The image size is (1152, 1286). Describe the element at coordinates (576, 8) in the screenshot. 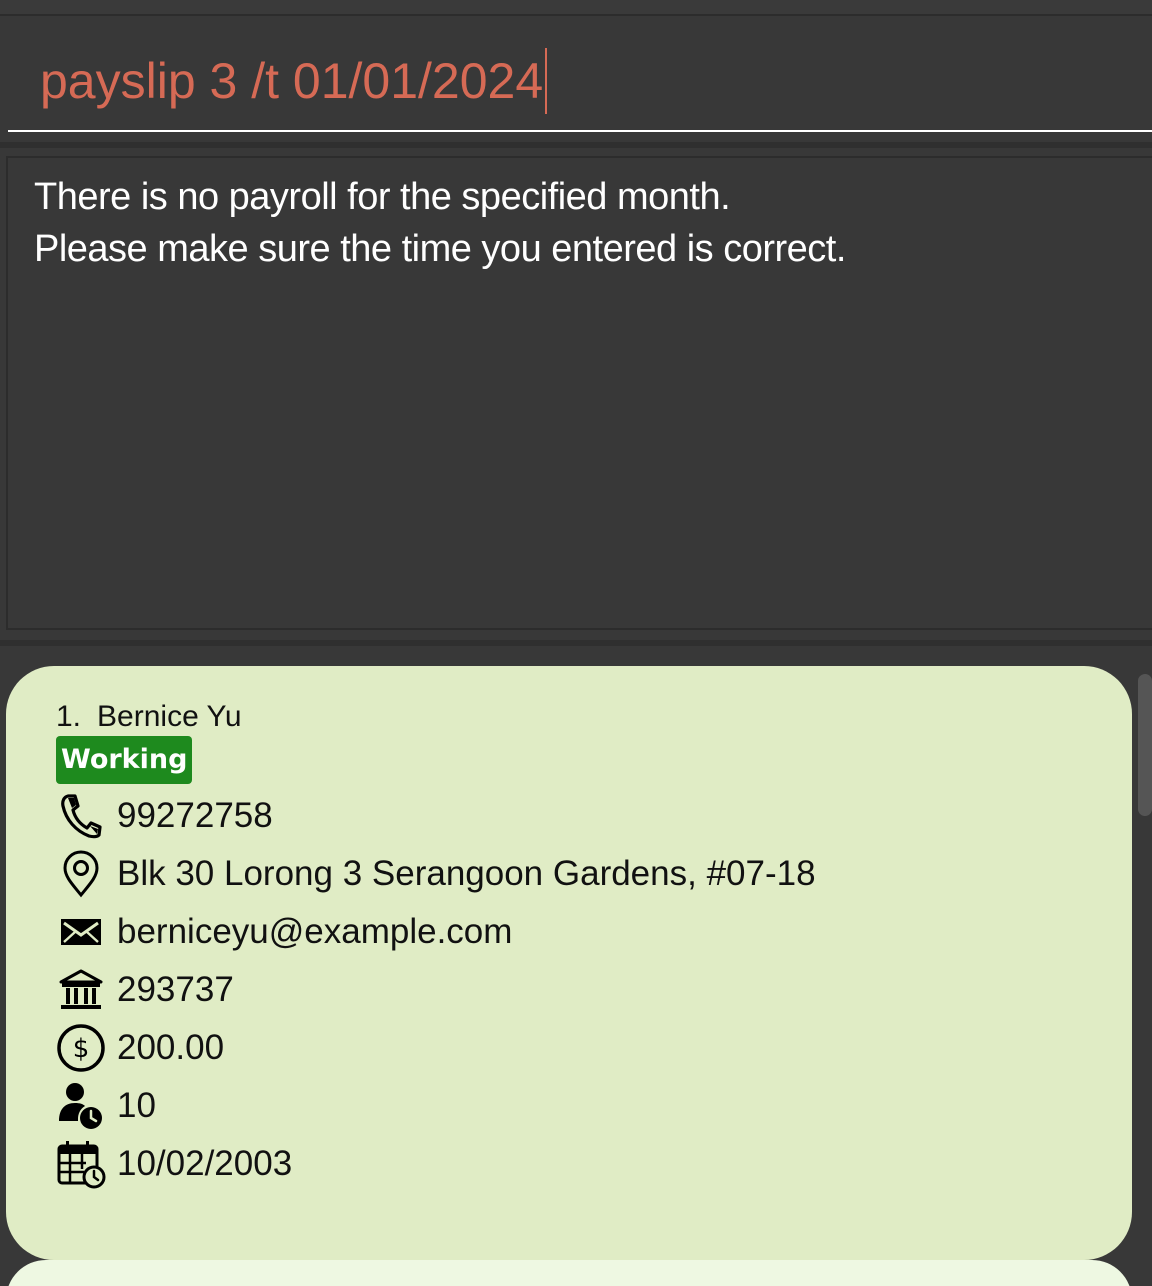

I see `menu-bar-strip` at that location.